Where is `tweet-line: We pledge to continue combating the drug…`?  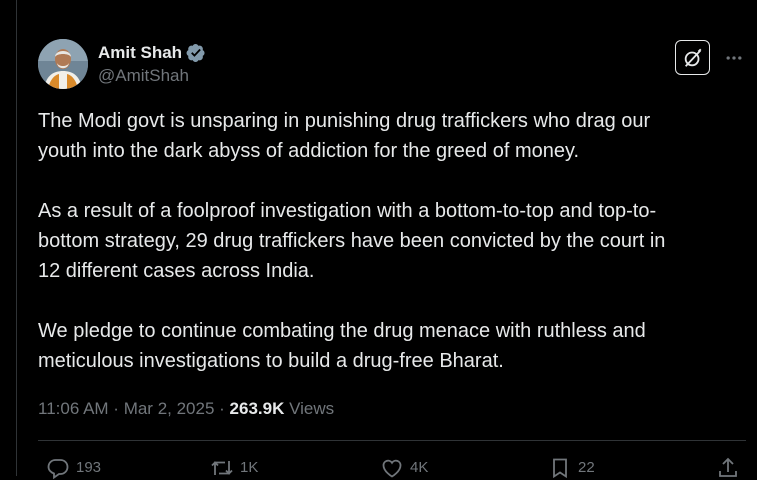 tweet-line: We pledge to continue combating the drug… is located at coordinates (342, 331).